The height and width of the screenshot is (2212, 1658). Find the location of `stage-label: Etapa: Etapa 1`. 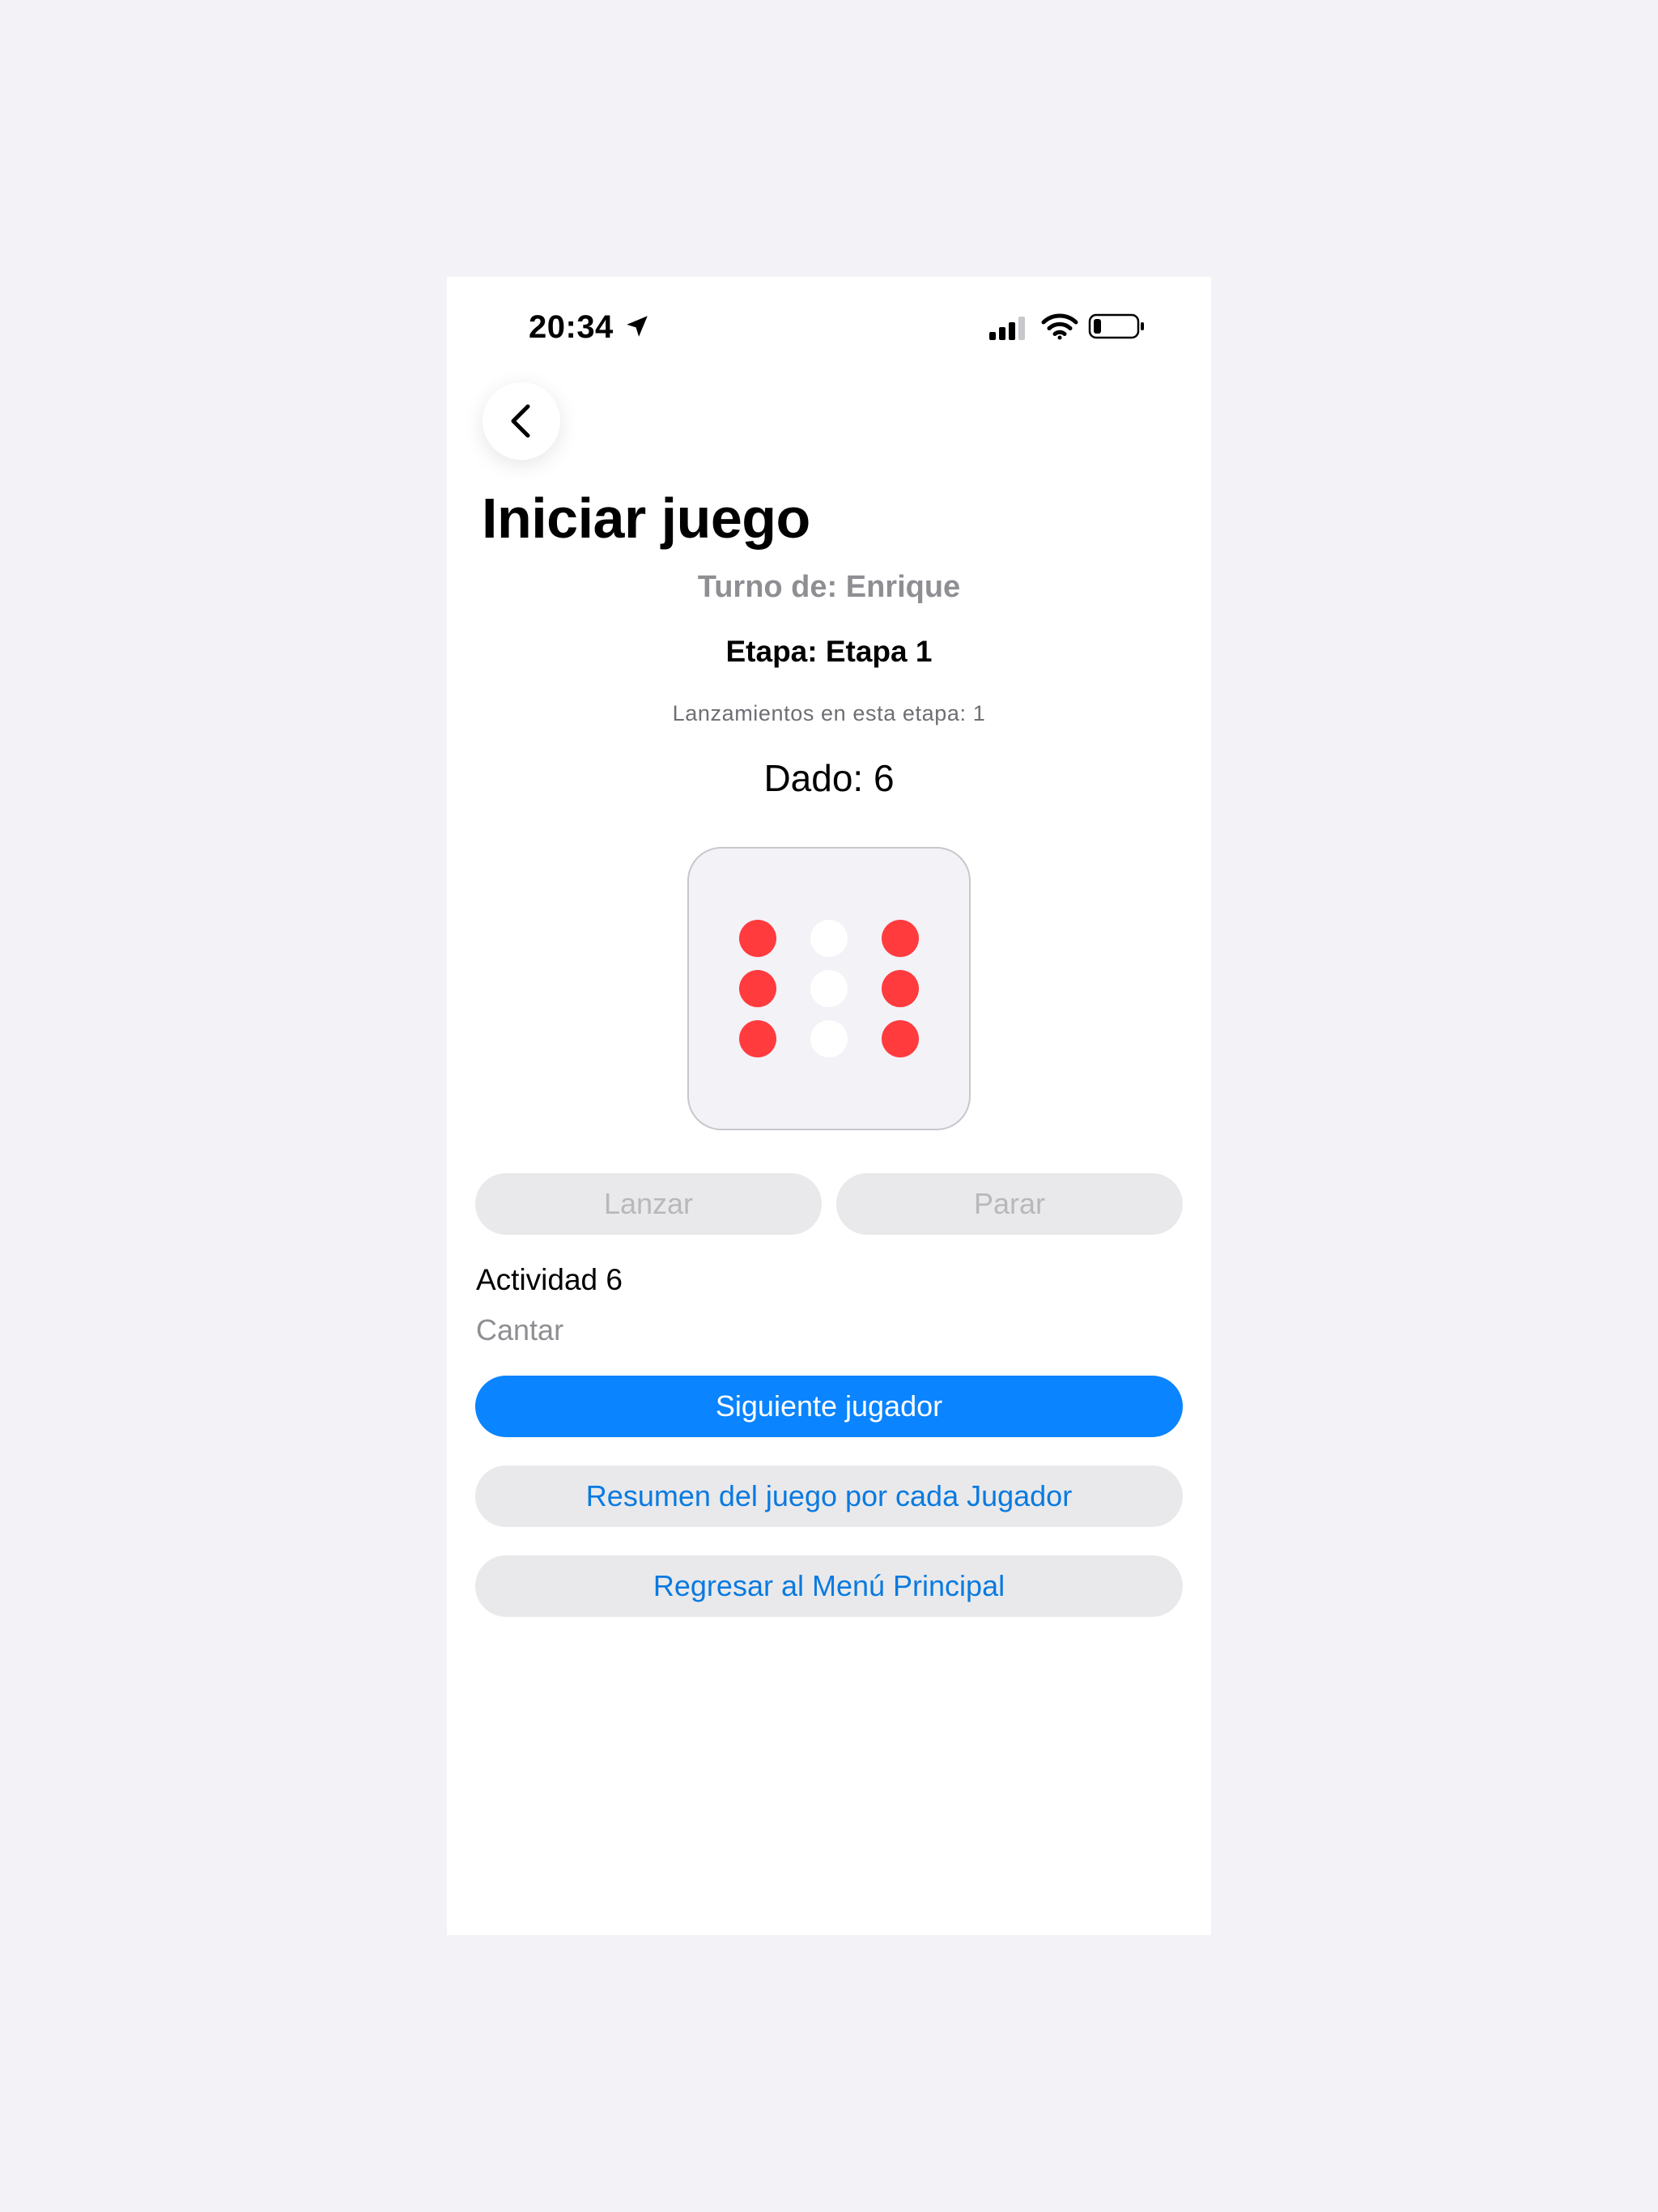

stage-label: Etapa: Etapa 1 is located at coordinates (829, 652).